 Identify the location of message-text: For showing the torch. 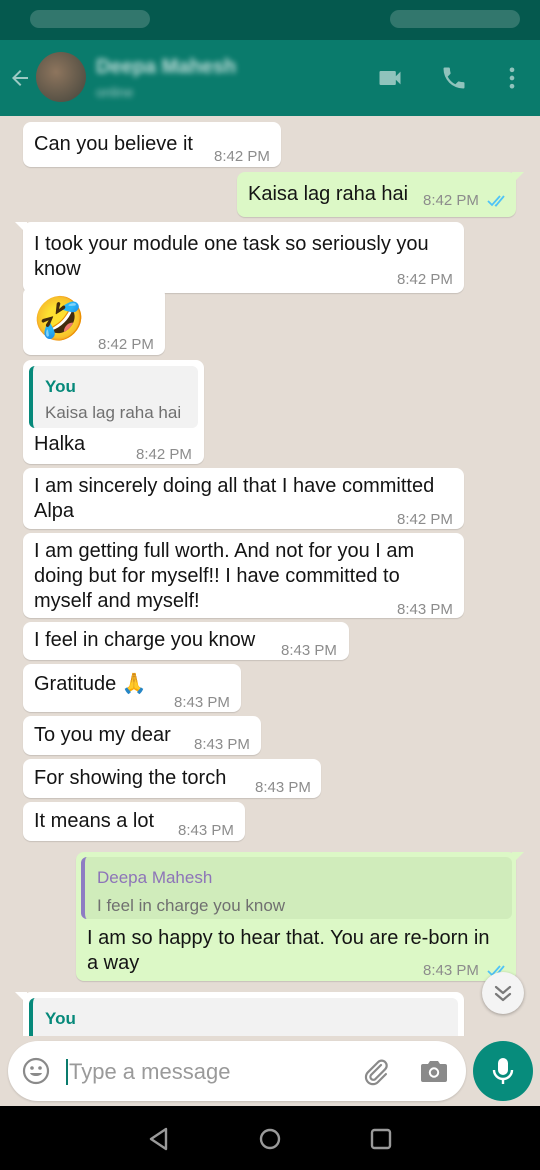
(130, 778).